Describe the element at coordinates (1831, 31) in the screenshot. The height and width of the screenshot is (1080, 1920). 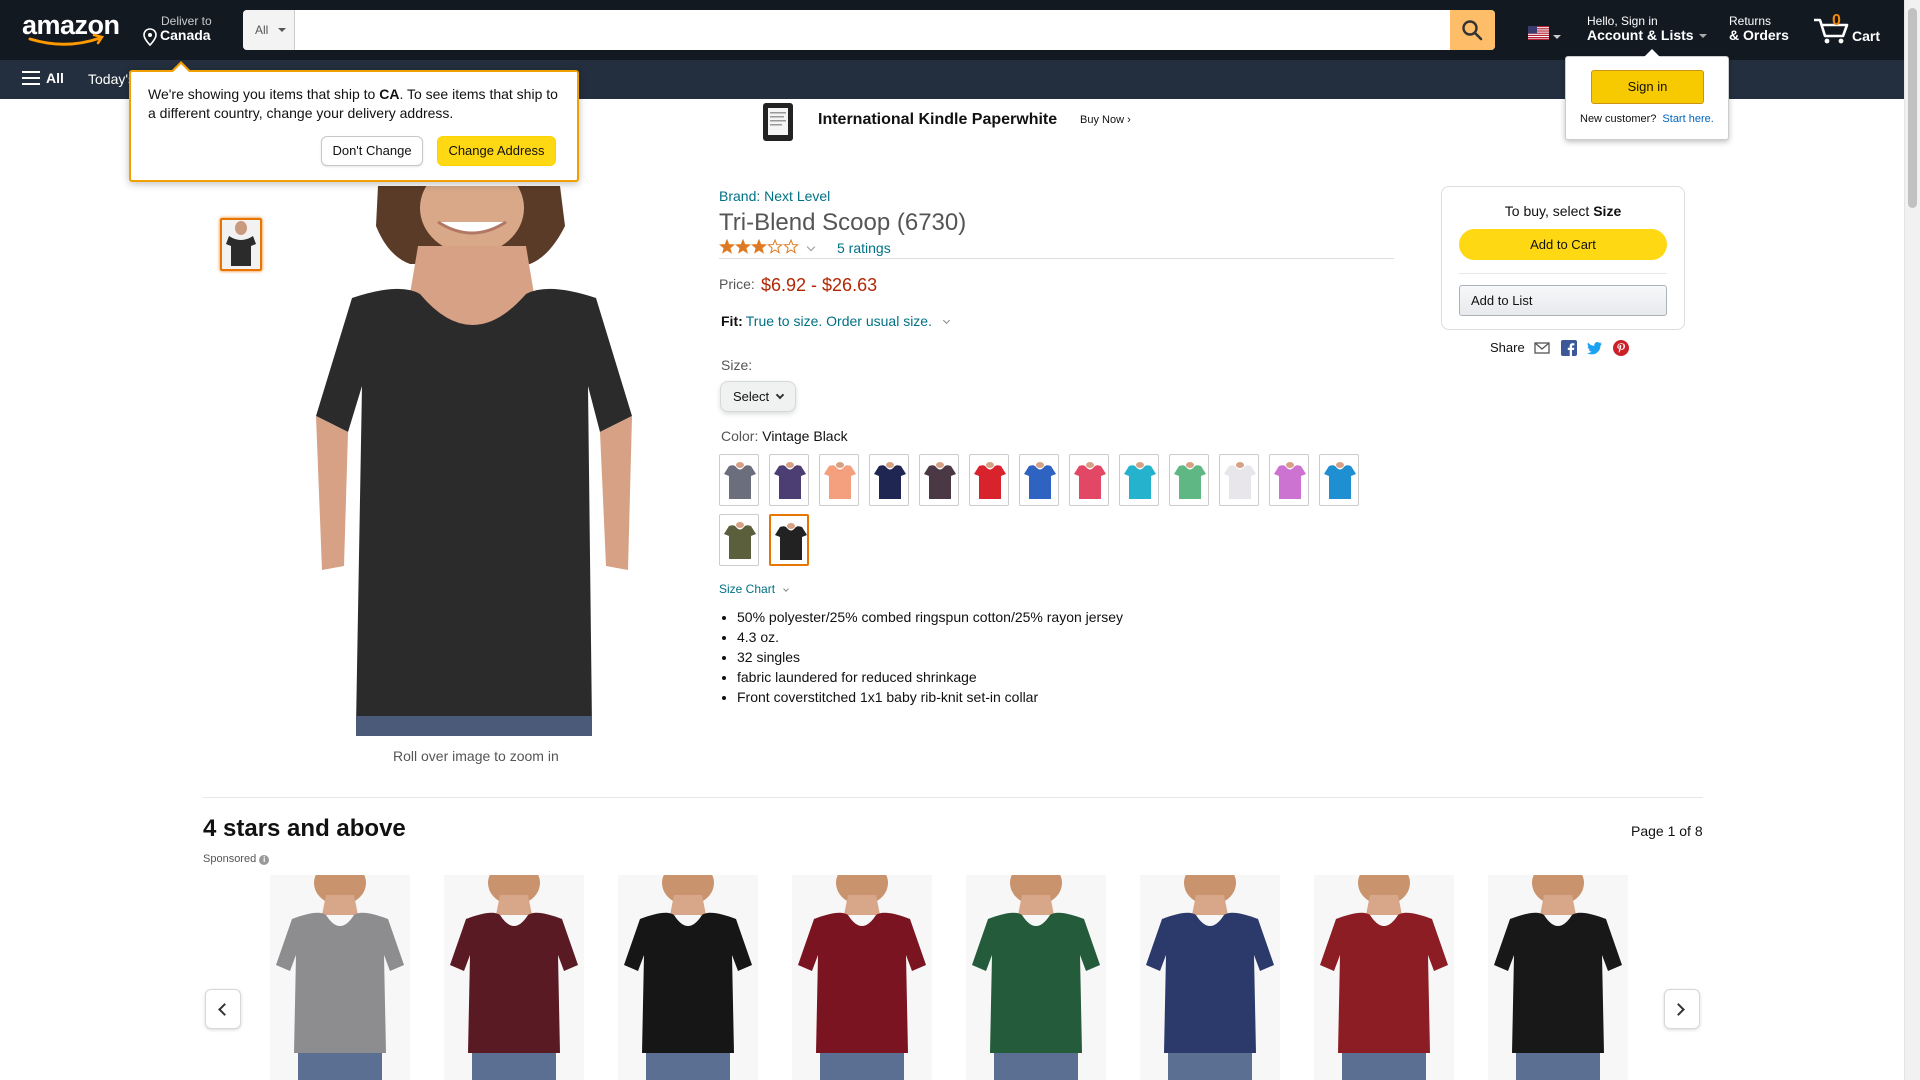
I see `cart-icon` at that location.